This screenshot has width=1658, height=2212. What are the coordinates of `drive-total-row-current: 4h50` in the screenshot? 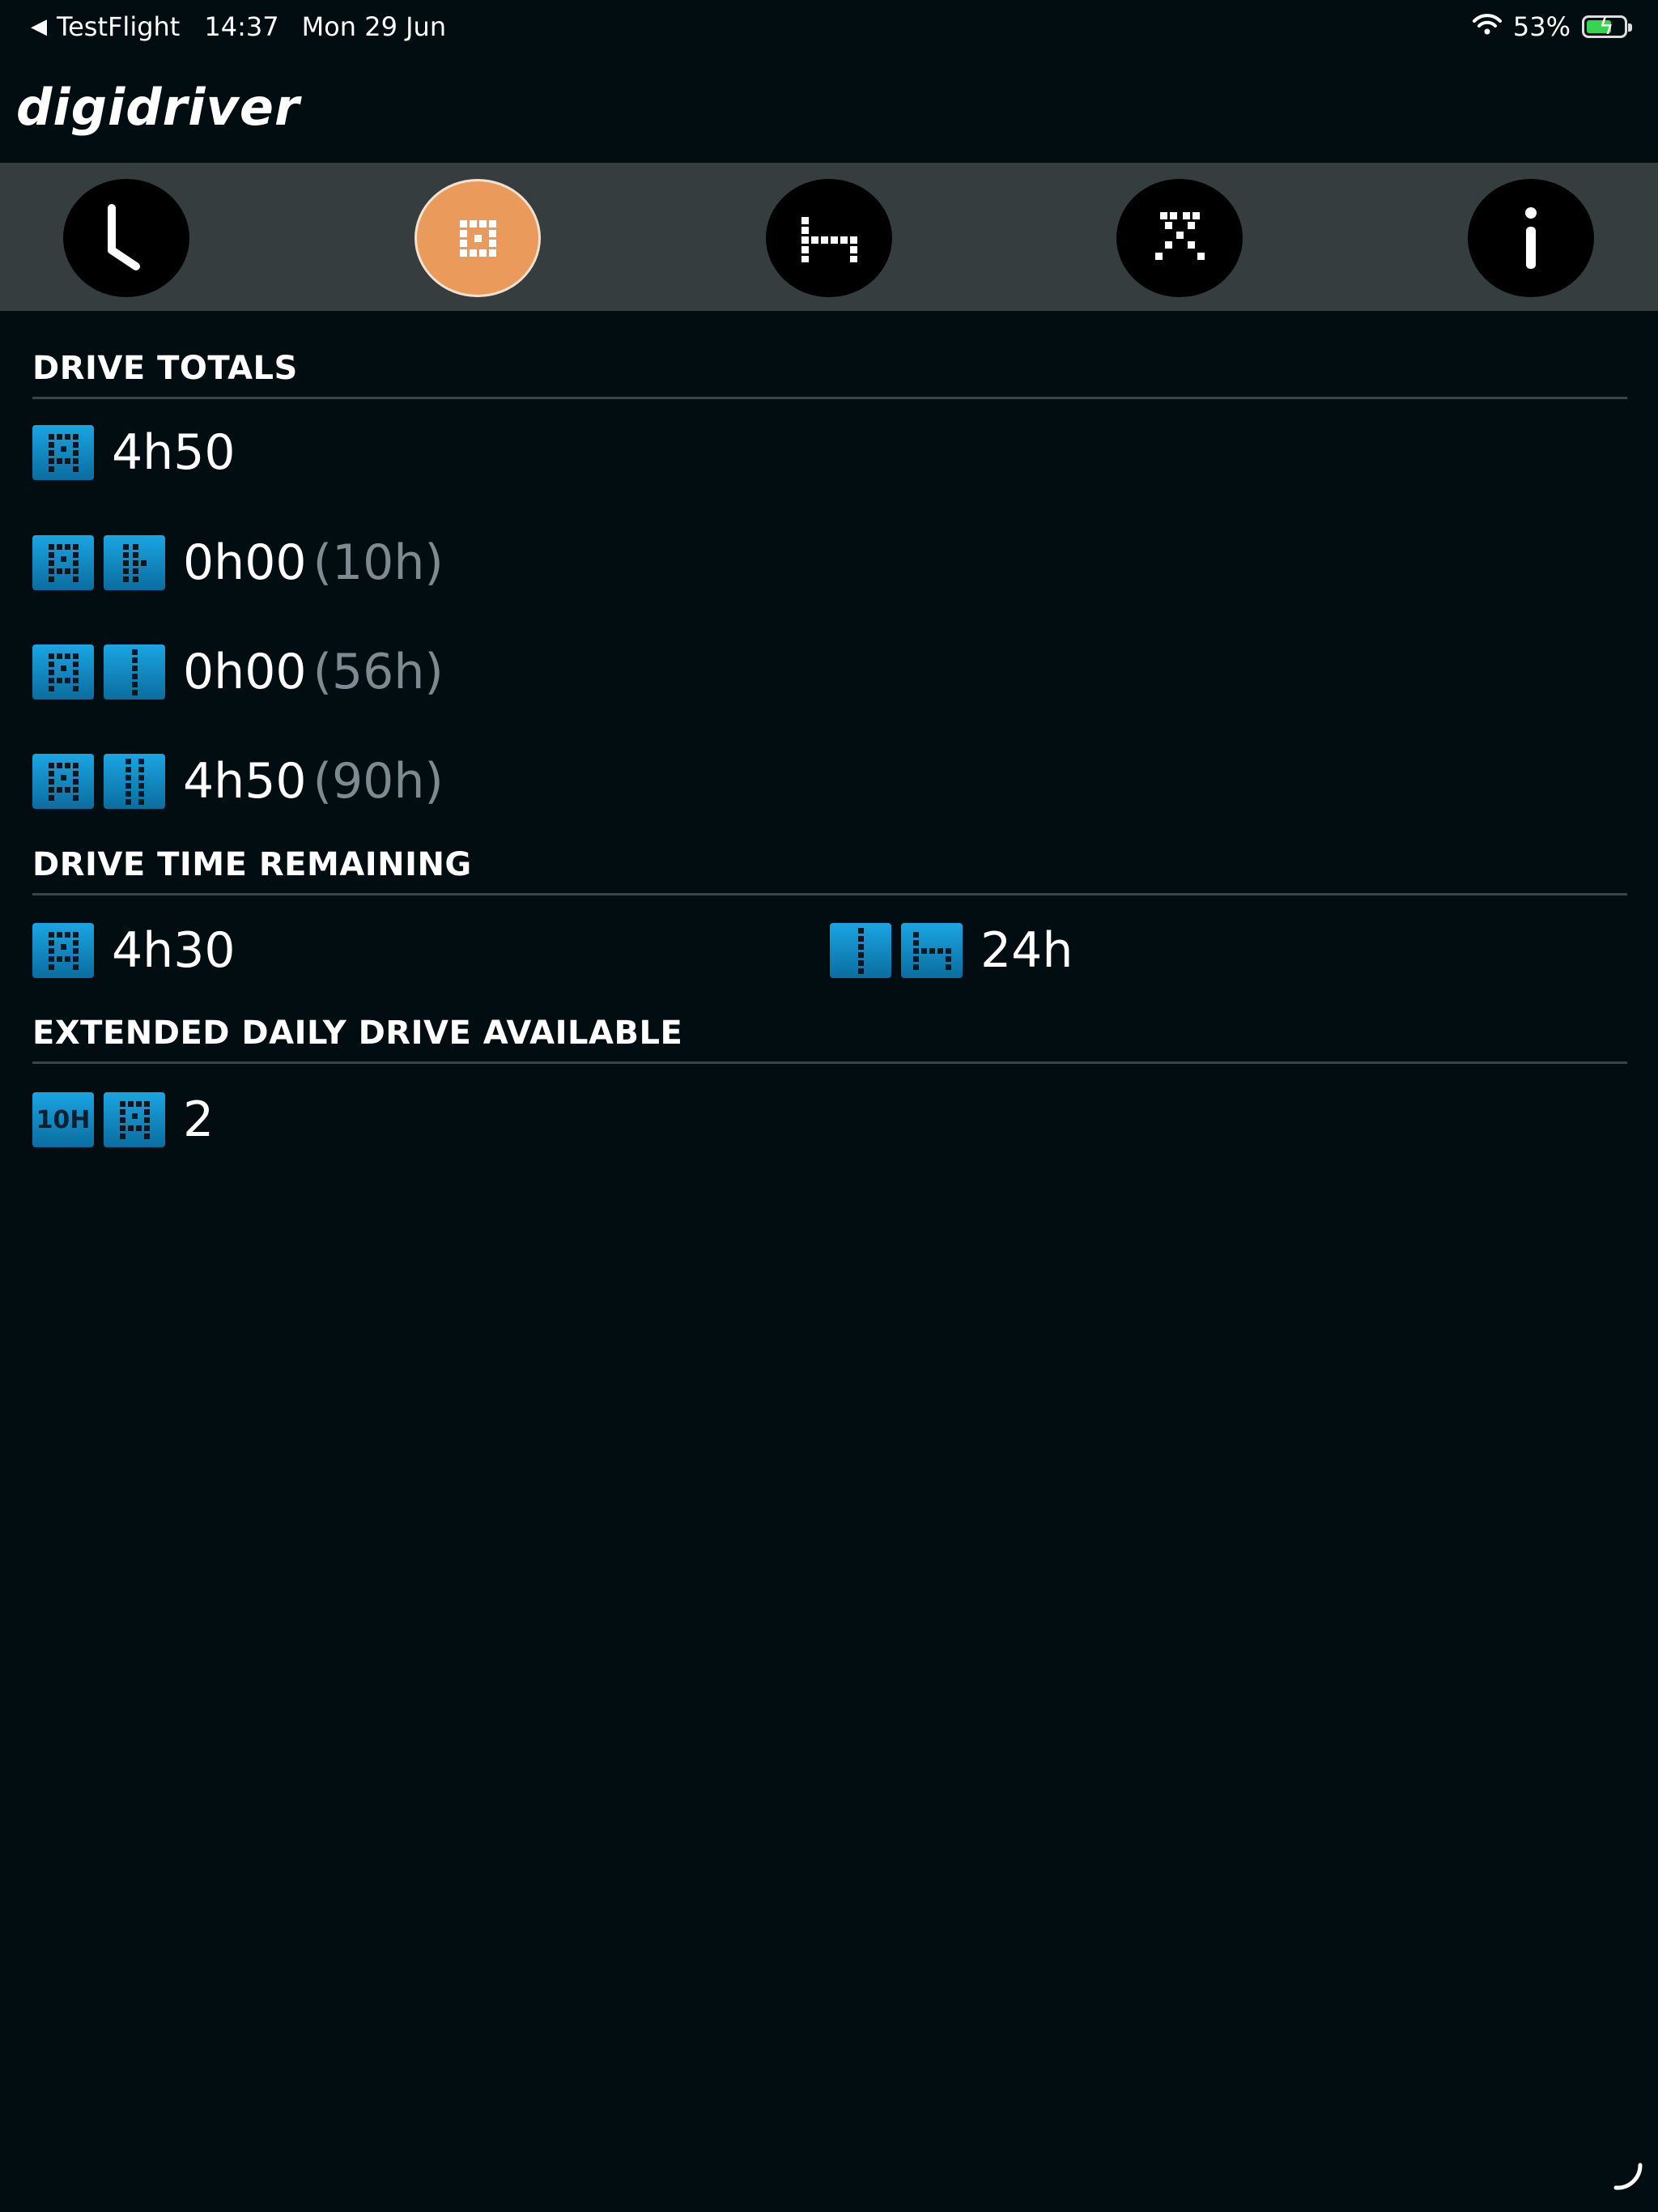 It's located at (134, 453).